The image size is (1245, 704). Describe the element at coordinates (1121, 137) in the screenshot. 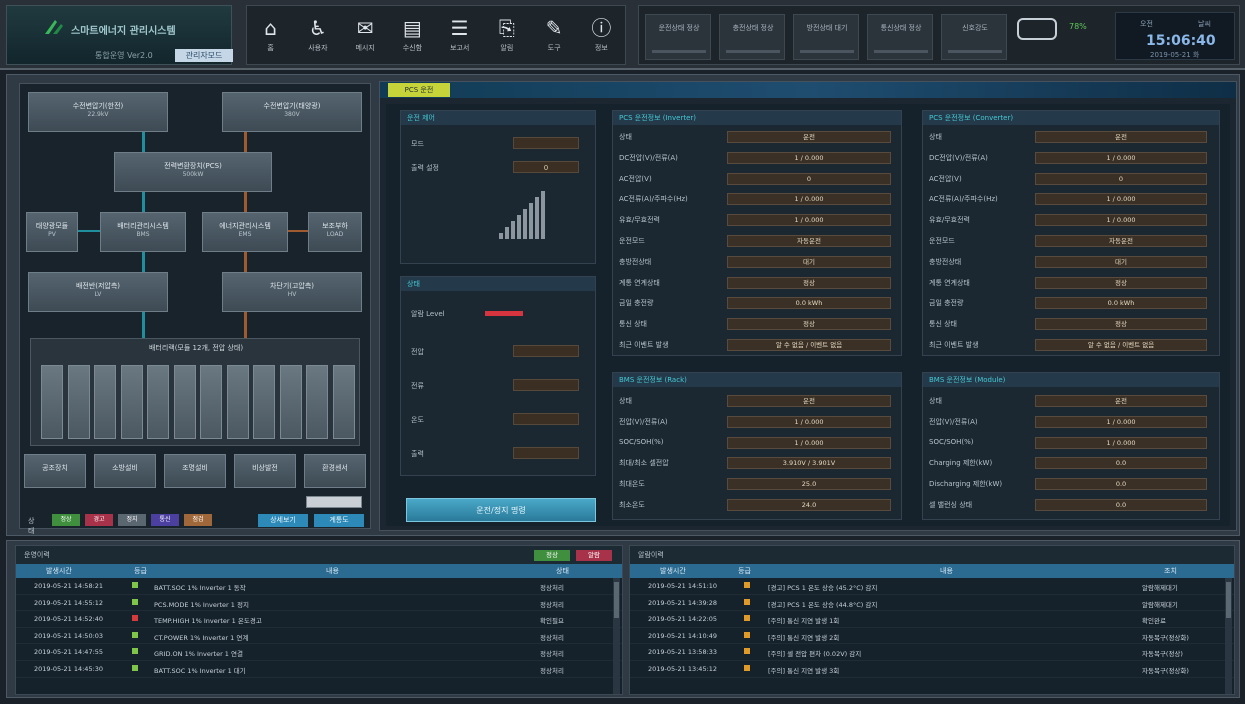

I see `pcs2-field-value: 운전` at that location.